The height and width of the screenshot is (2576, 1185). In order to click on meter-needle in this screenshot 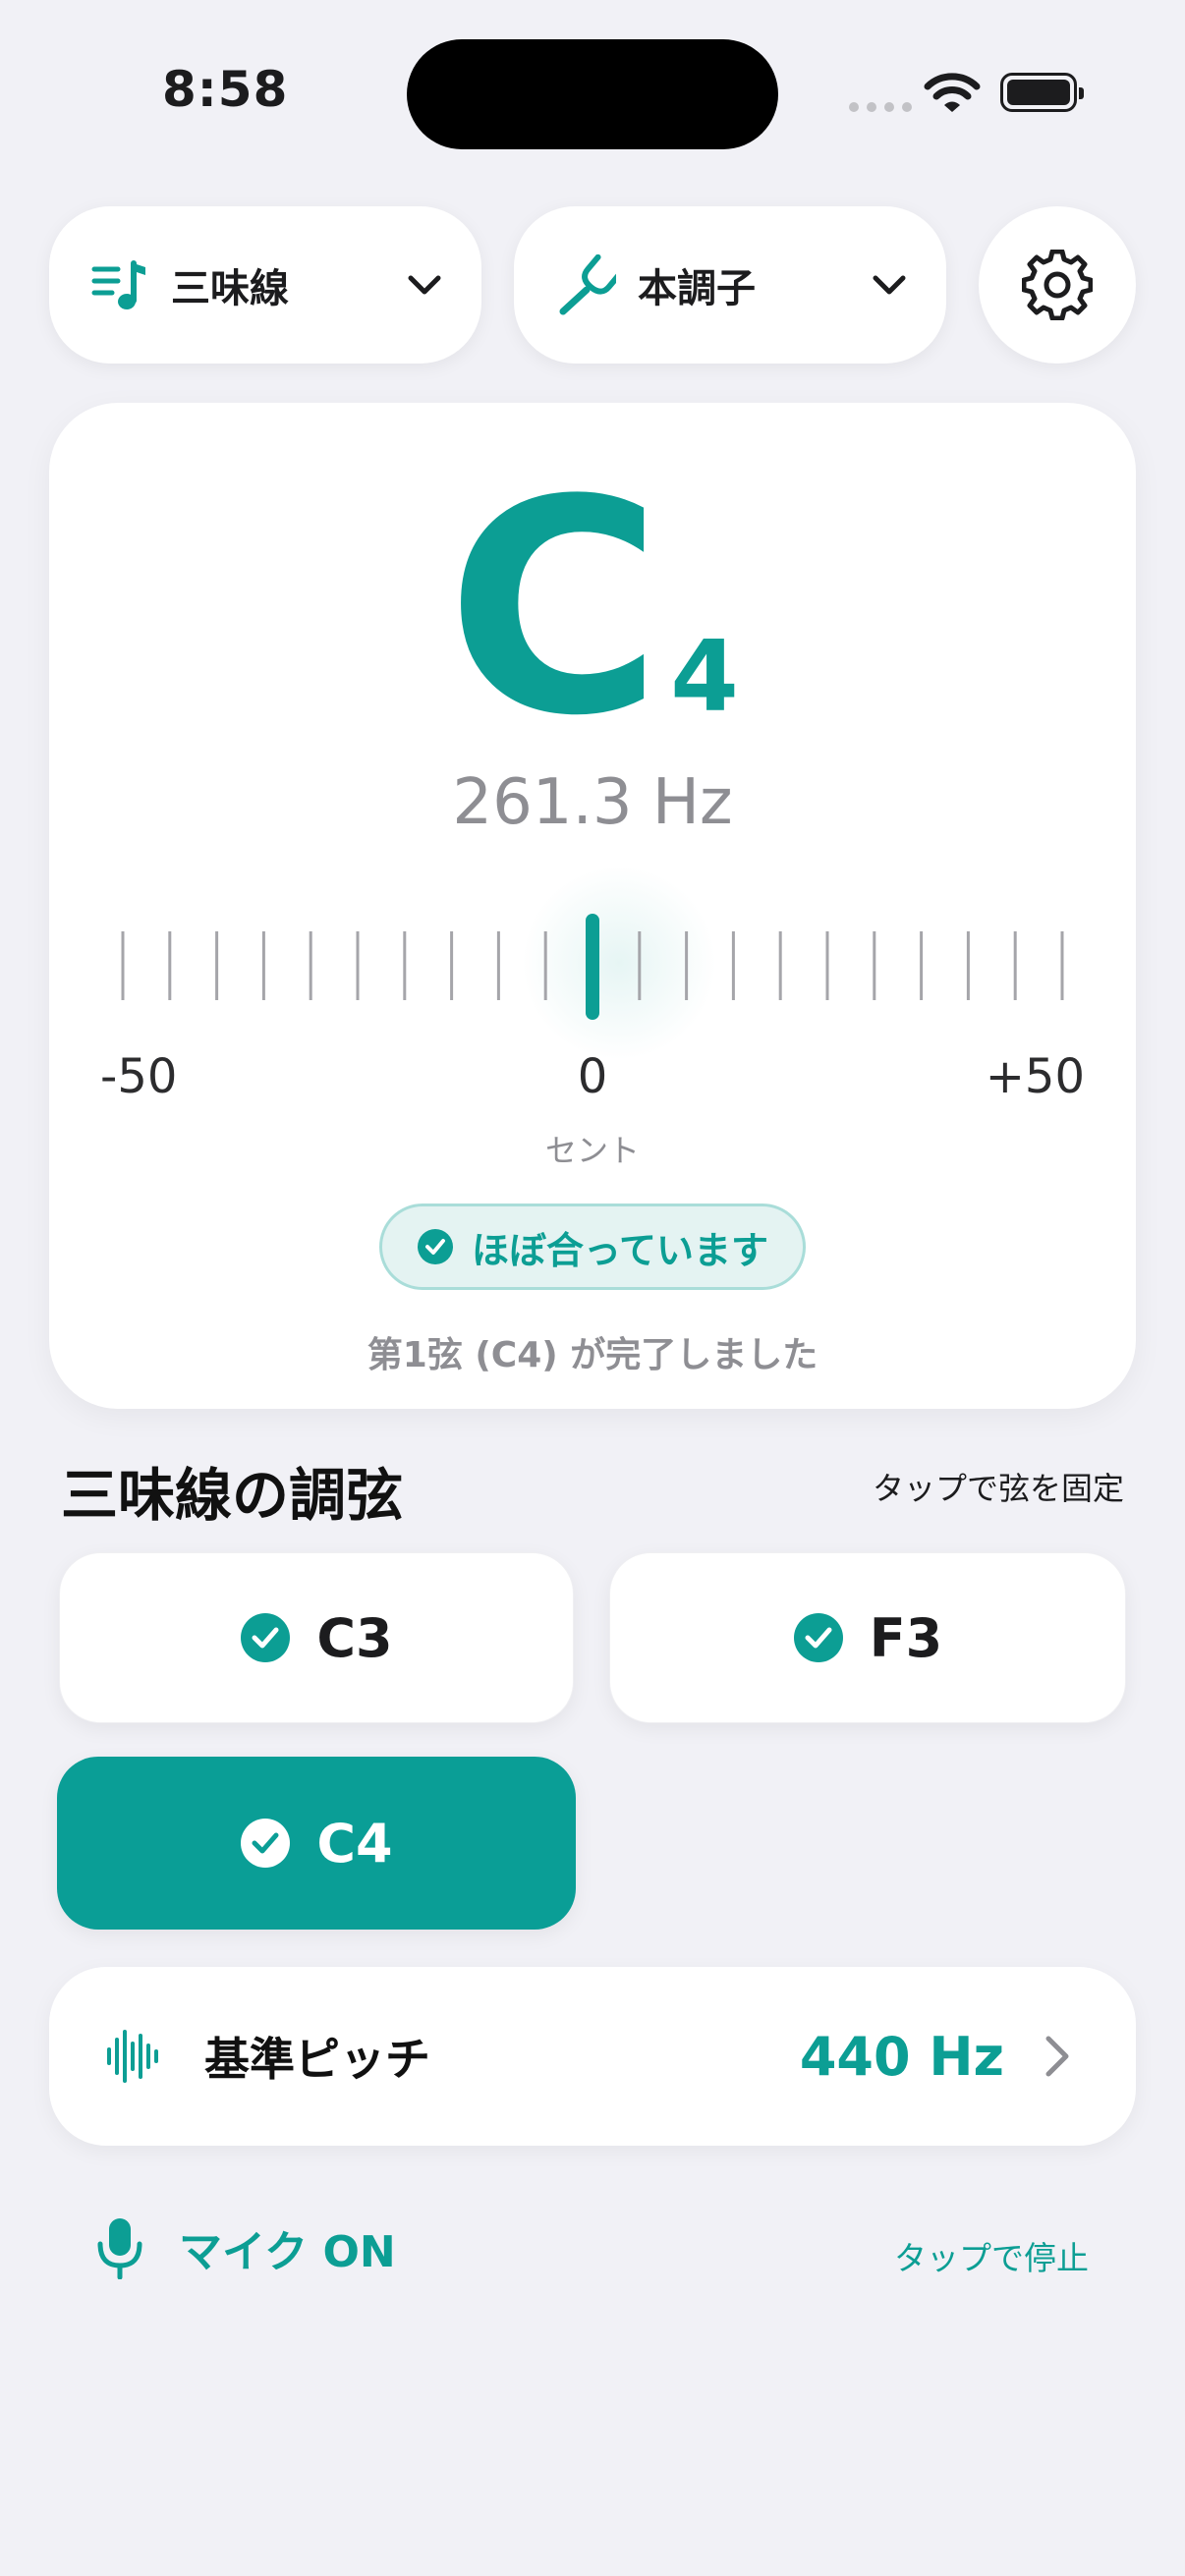, I will do `click(592, 967)`.